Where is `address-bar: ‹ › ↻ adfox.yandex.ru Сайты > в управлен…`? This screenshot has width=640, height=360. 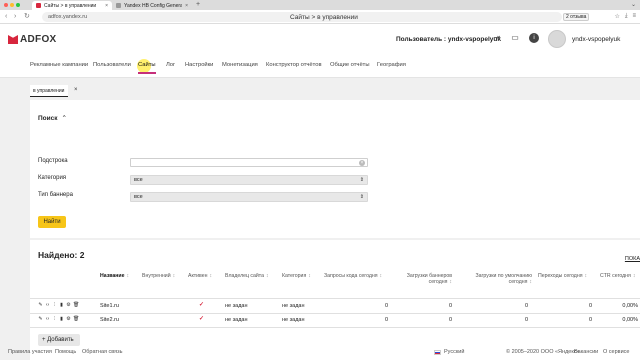
address-bar: ‹ › ↻ adfox.yandex.ru Сайты > в управлен… is located at coordinates (320, 17).